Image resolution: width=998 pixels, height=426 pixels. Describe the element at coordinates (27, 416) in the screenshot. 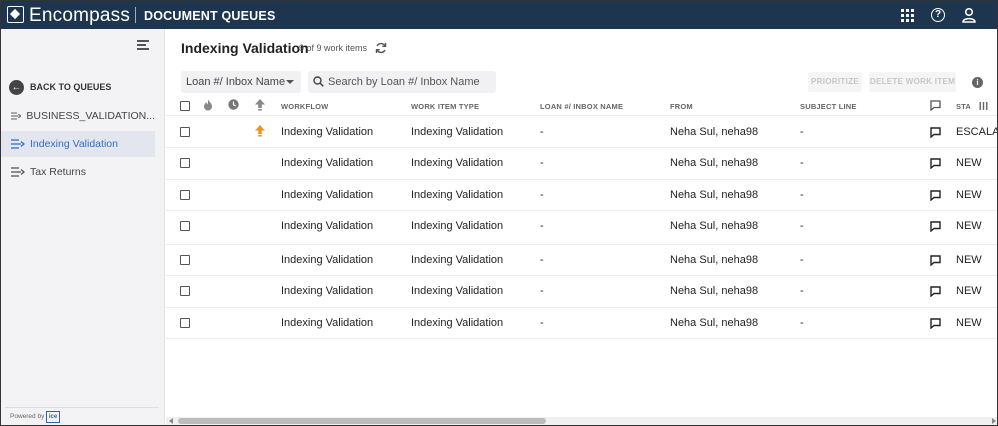

I see `powered-by-text: Powered by` at that location.